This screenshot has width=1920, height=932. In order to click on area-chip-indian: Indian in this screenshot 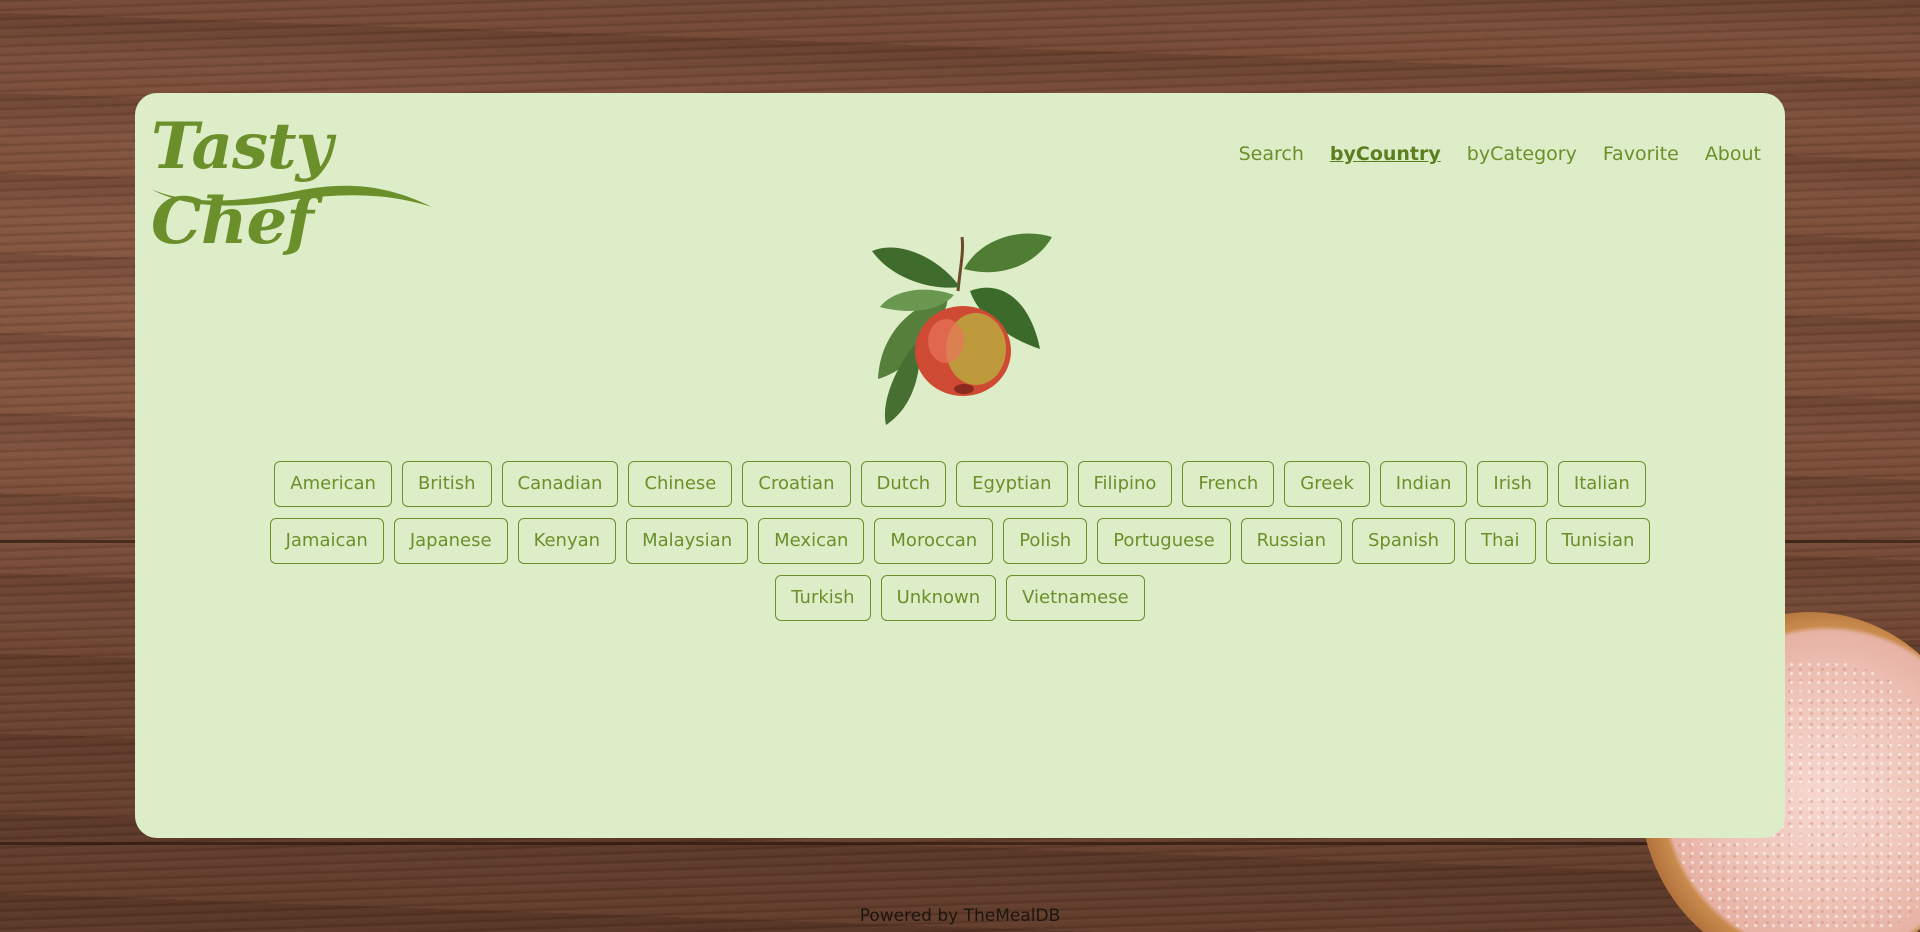, I will do `click(1423, 484)`.